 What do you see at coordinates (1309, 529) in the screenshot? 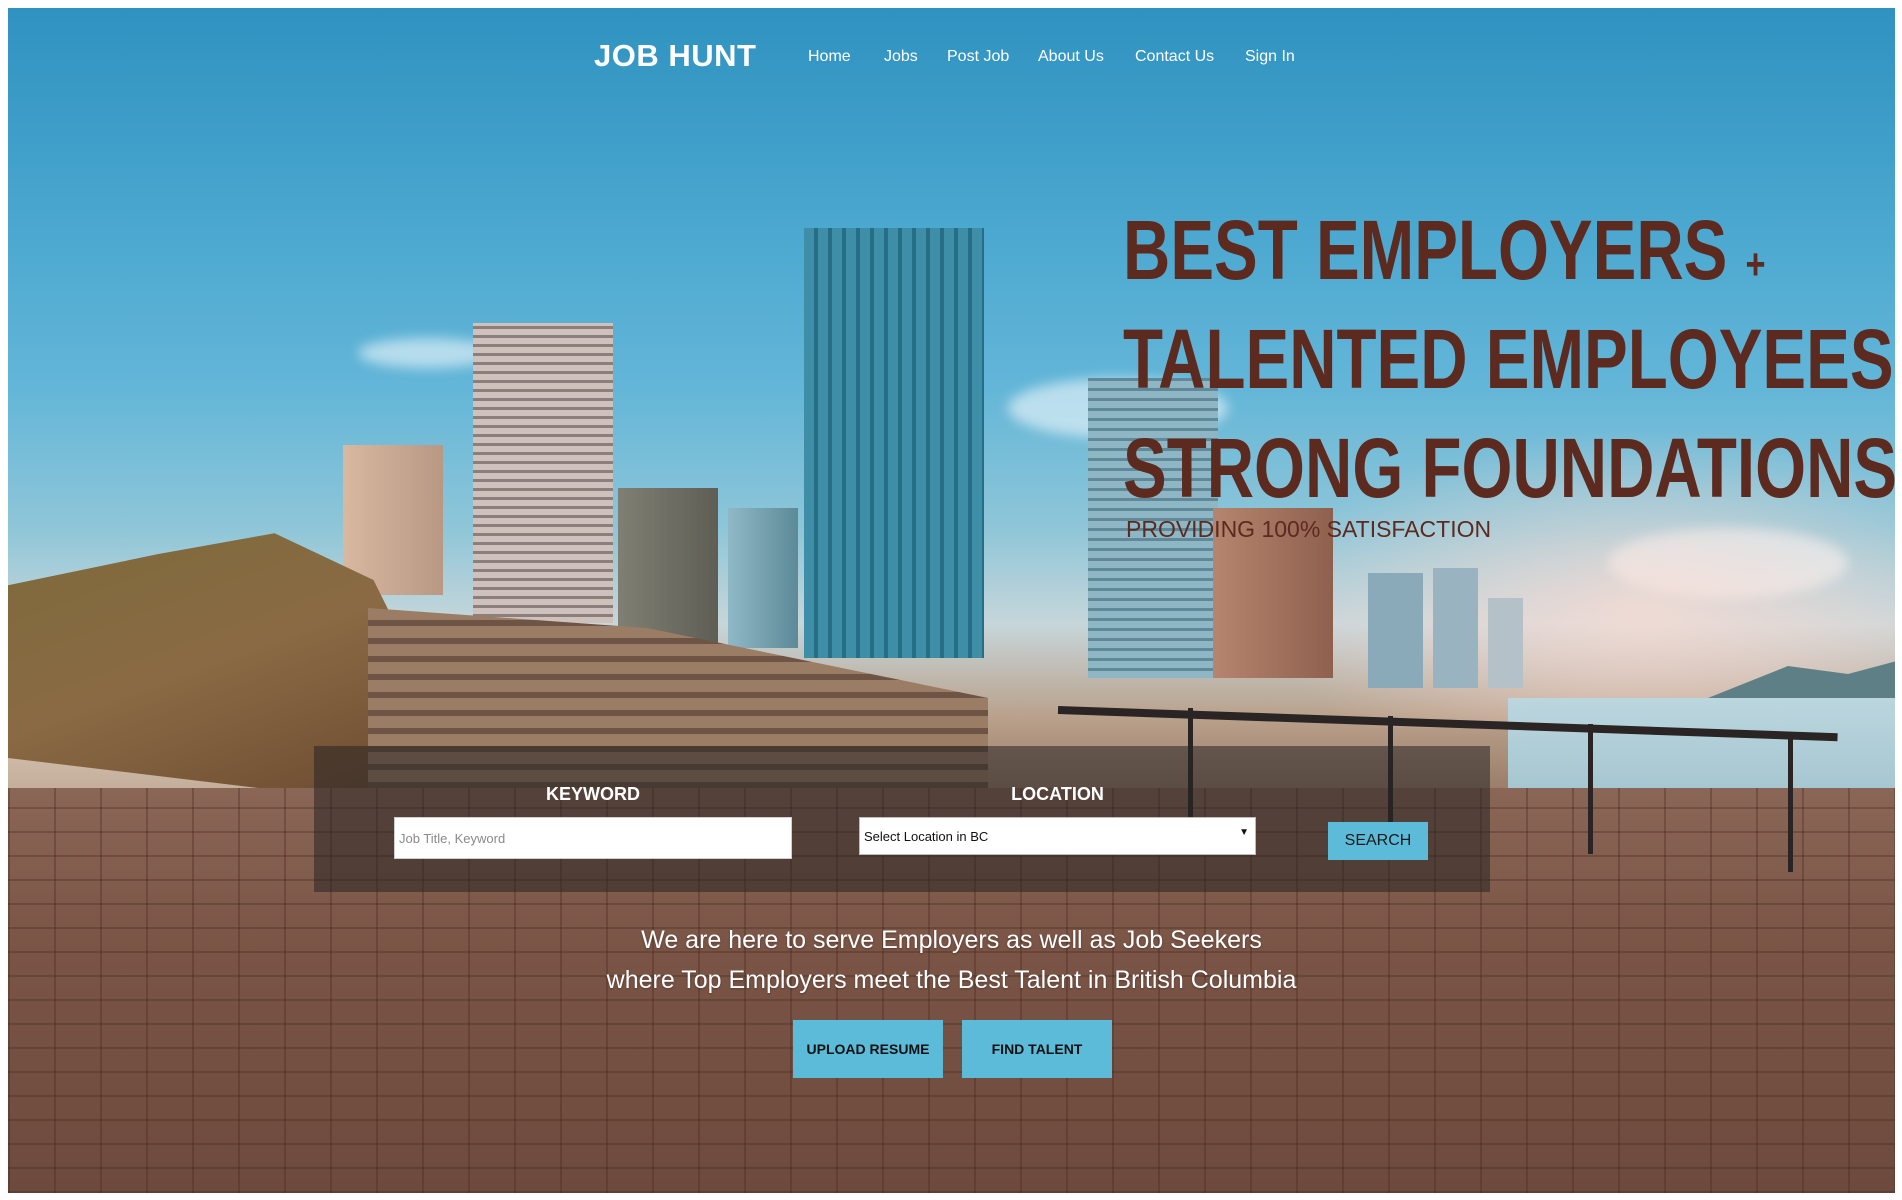
I see `hero-tagline: PROVIDING 100% SATISFACTION` at bounding box center [1309, 529].